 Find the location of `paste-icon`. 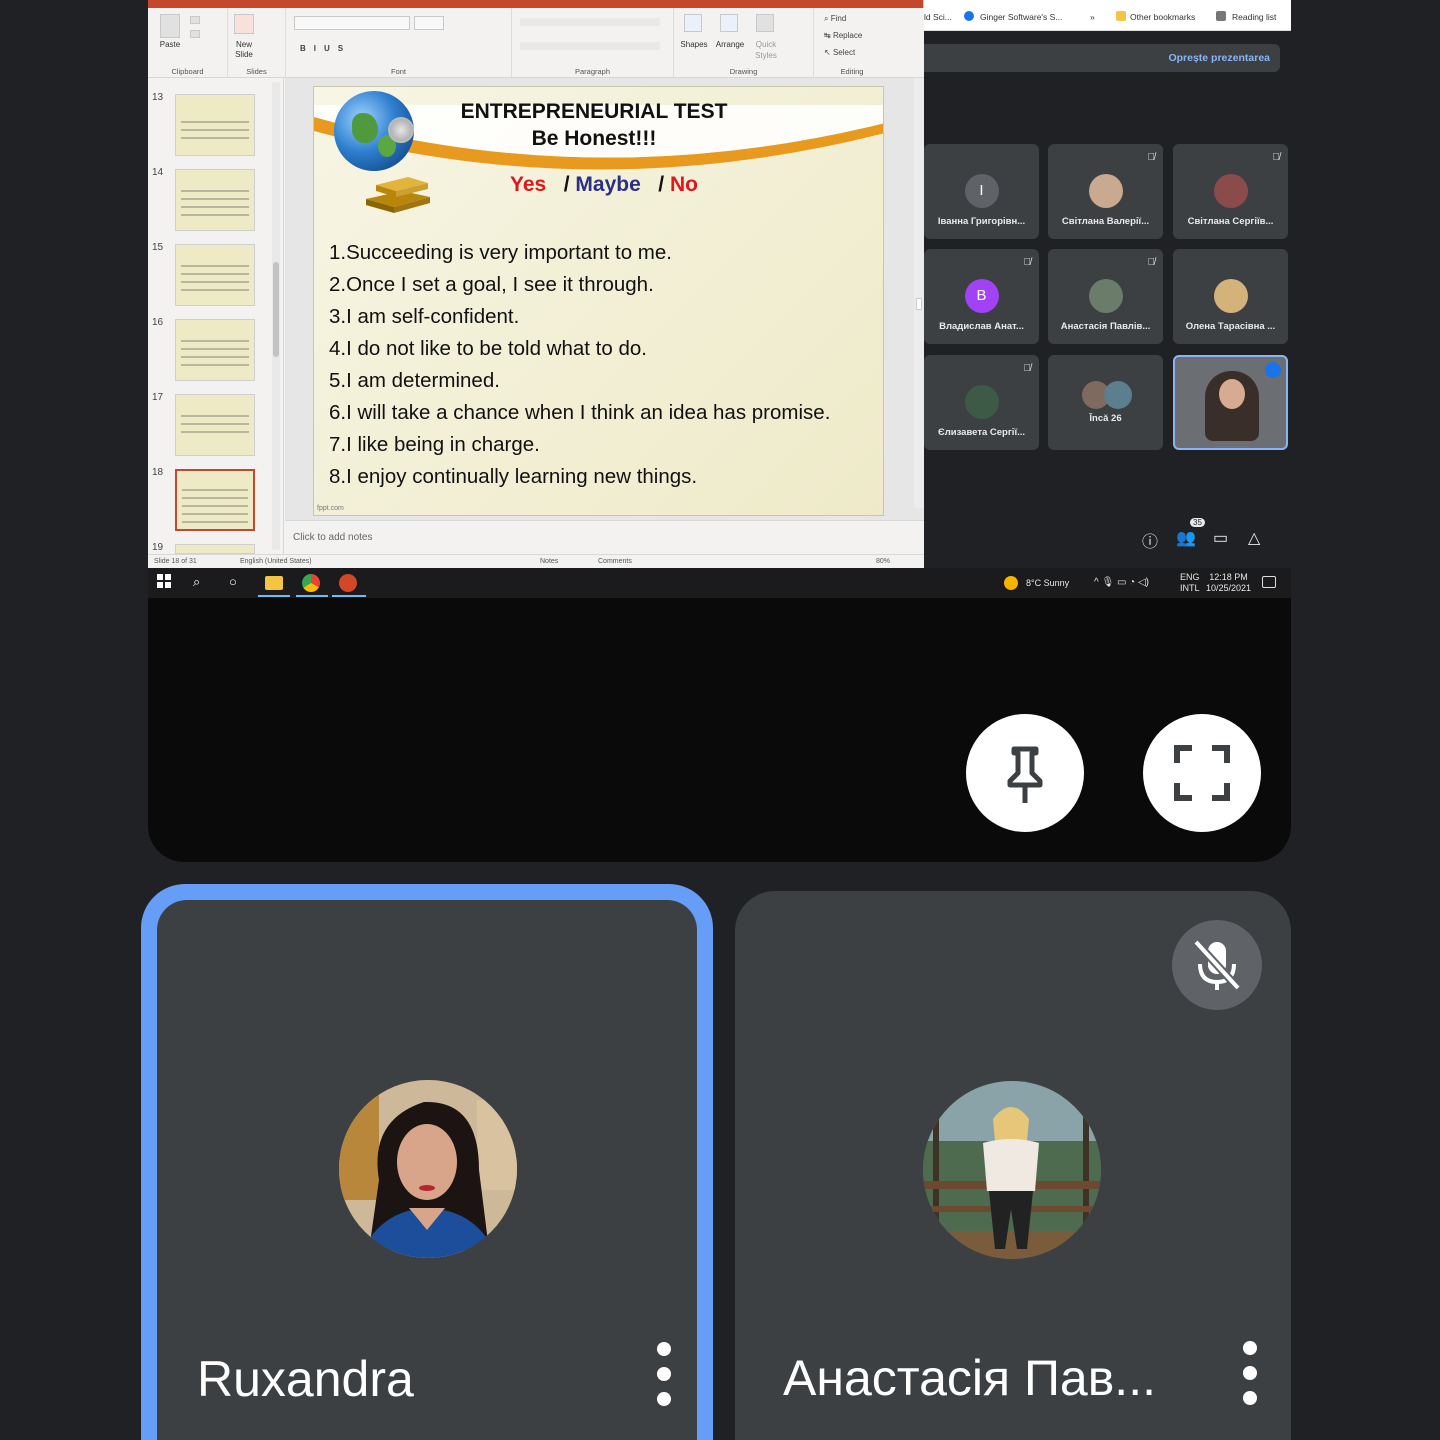

paste-icon is located at coordinates (170, 26).